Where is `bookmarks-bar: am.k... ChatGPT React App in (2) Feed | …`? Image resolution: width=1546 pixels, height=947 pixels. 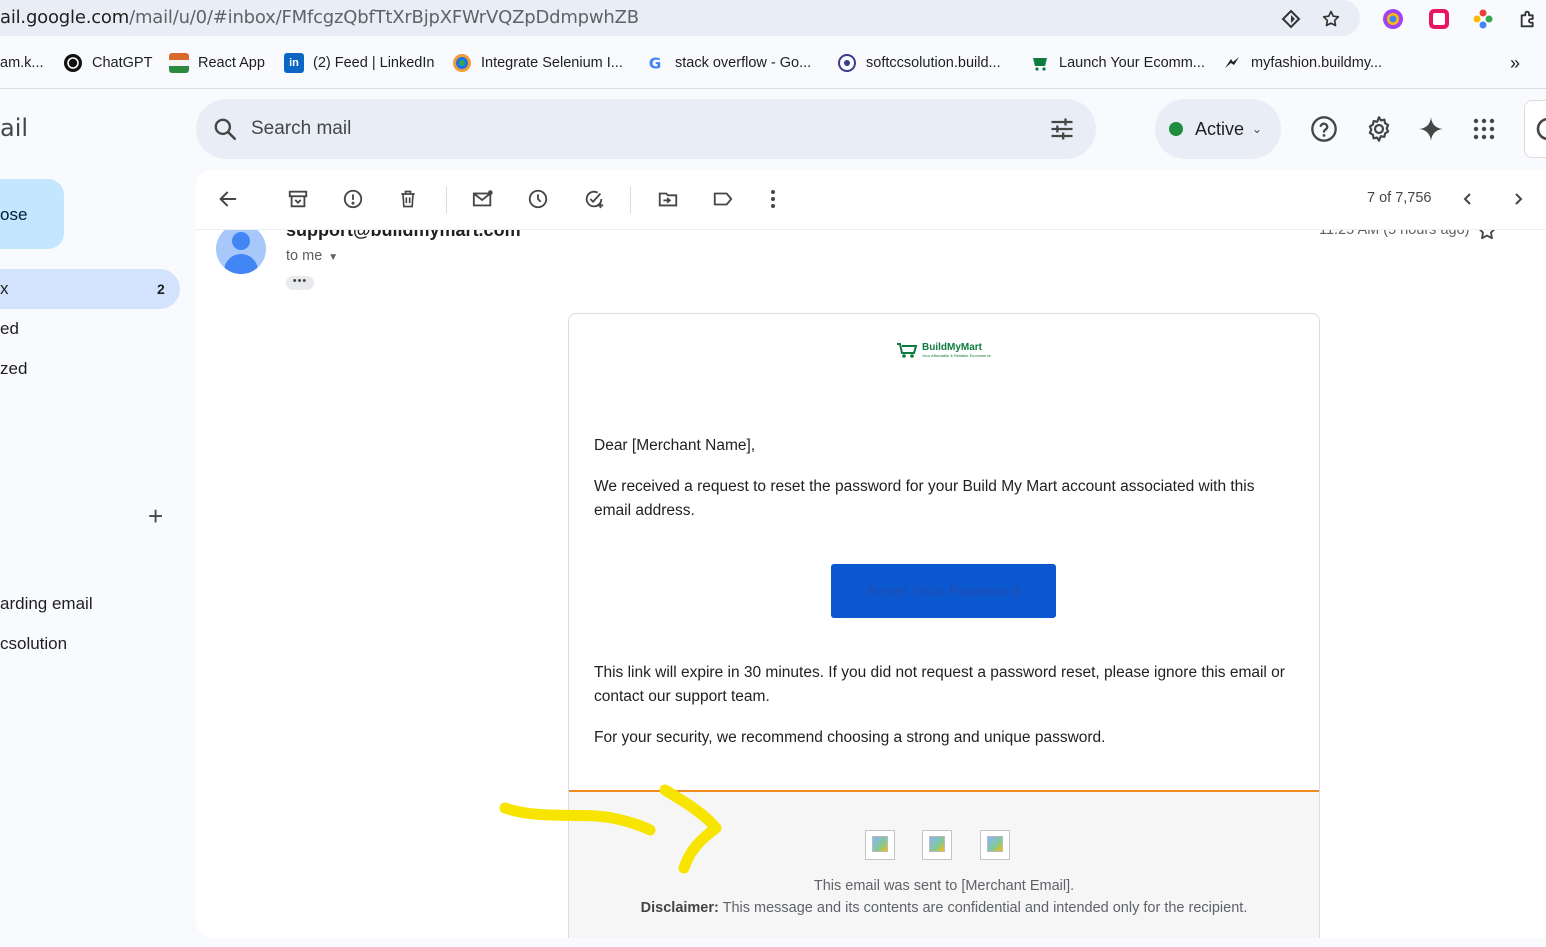 bookmarks-bar: am.k... ChatGPT React App in (2) Feed | … is located at coordinates (773, 63).